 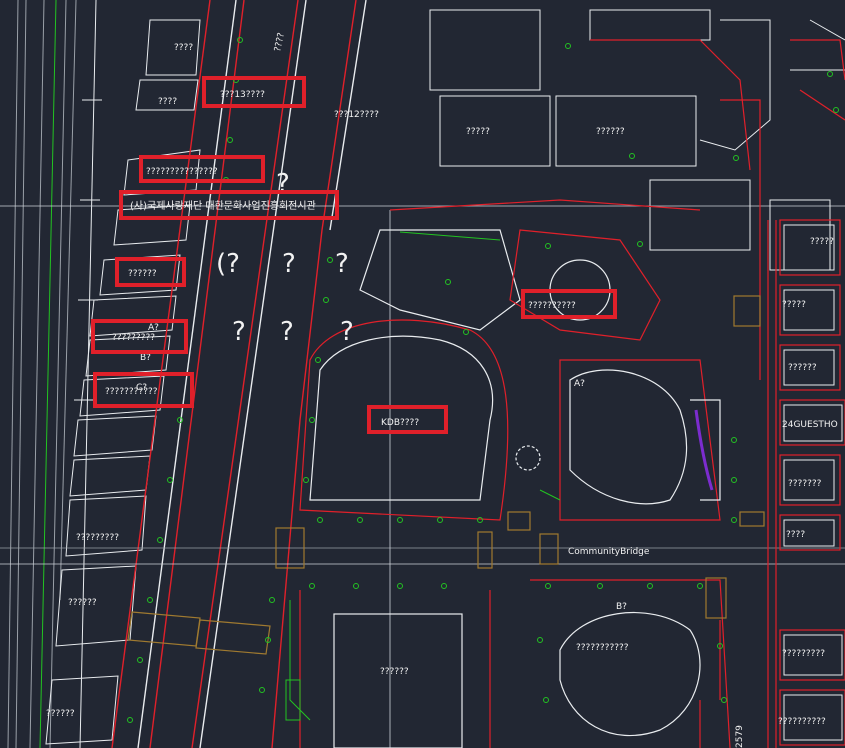 I want to click on highlight-label-3: (사)국제사랑재단 대한문화사업진흥회전시관, so click(x=223, y=205).